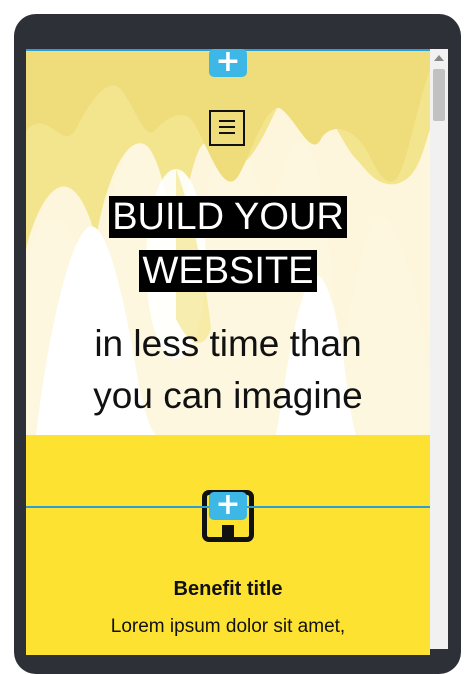  Describe the element at coordinates (228, 62) in the screenshot. I see `add-section-button-top: +` at that location.